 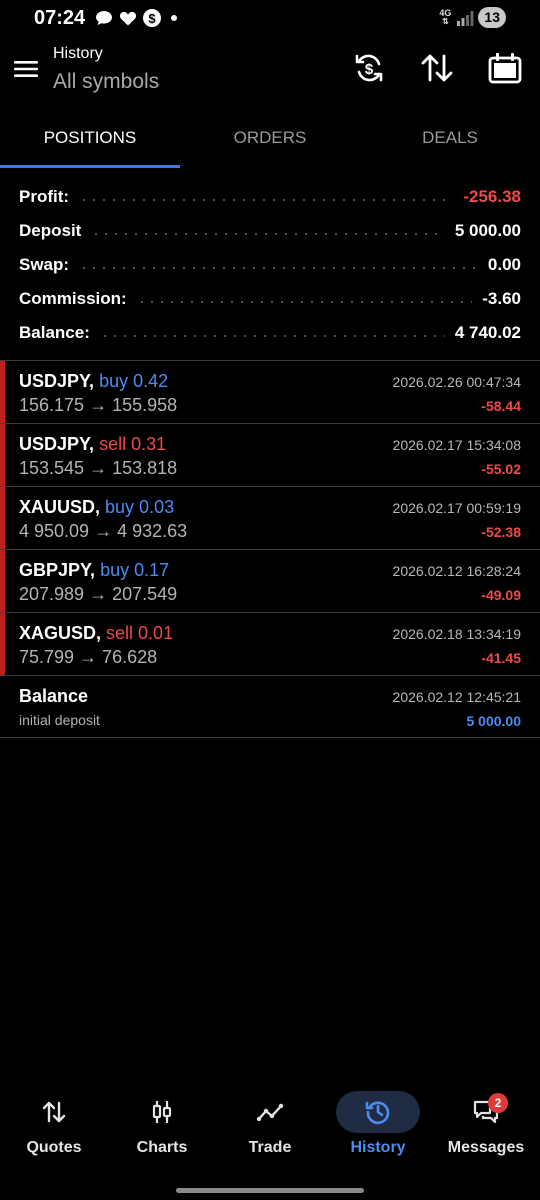 I want to click on position-prices: 153.545 → 153.818, so click(x=98, y=468).